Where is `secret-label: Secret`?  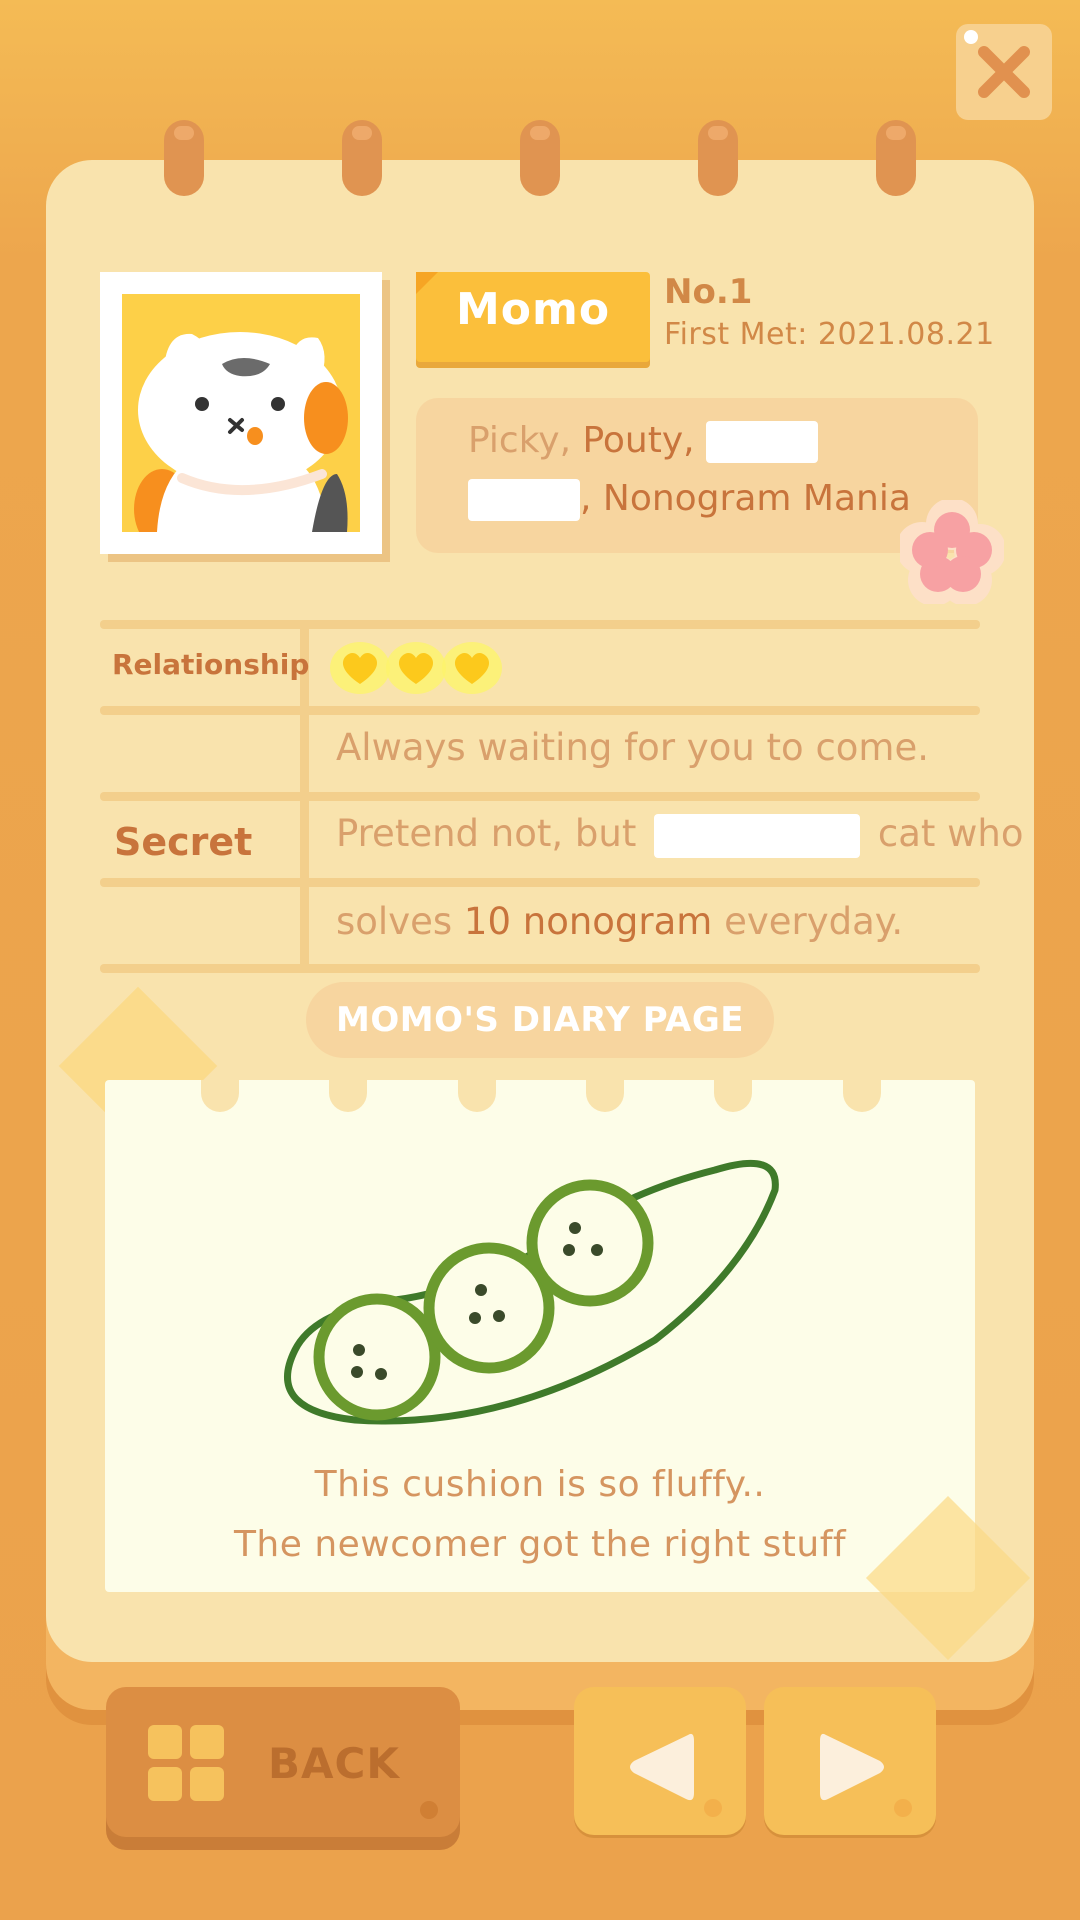
secret-label: Secret is located at coordinates (183, 842).